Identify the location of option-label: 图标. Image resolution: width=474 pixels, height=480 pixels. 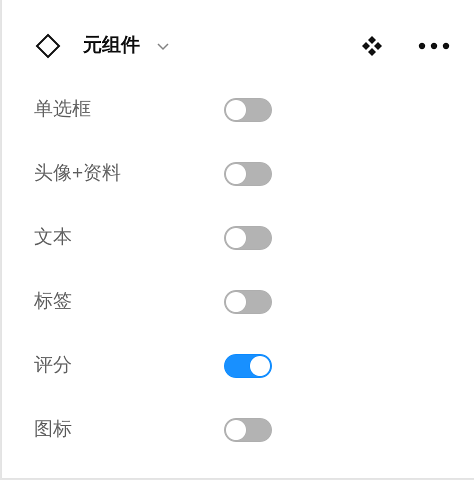
(53, 430).